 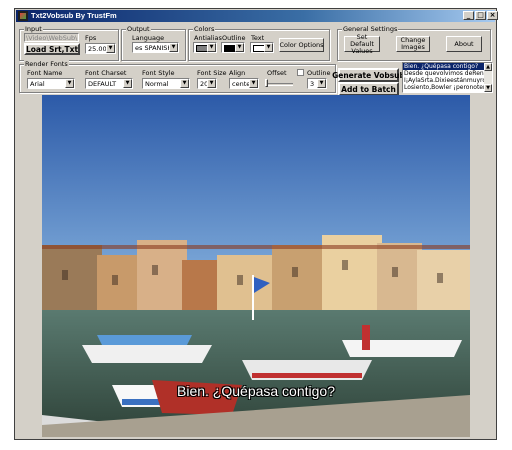 What do you see at coordinates (319, 73) in the screenshot?
I see `outline-label: Outline` at bounding box center [319, 73].